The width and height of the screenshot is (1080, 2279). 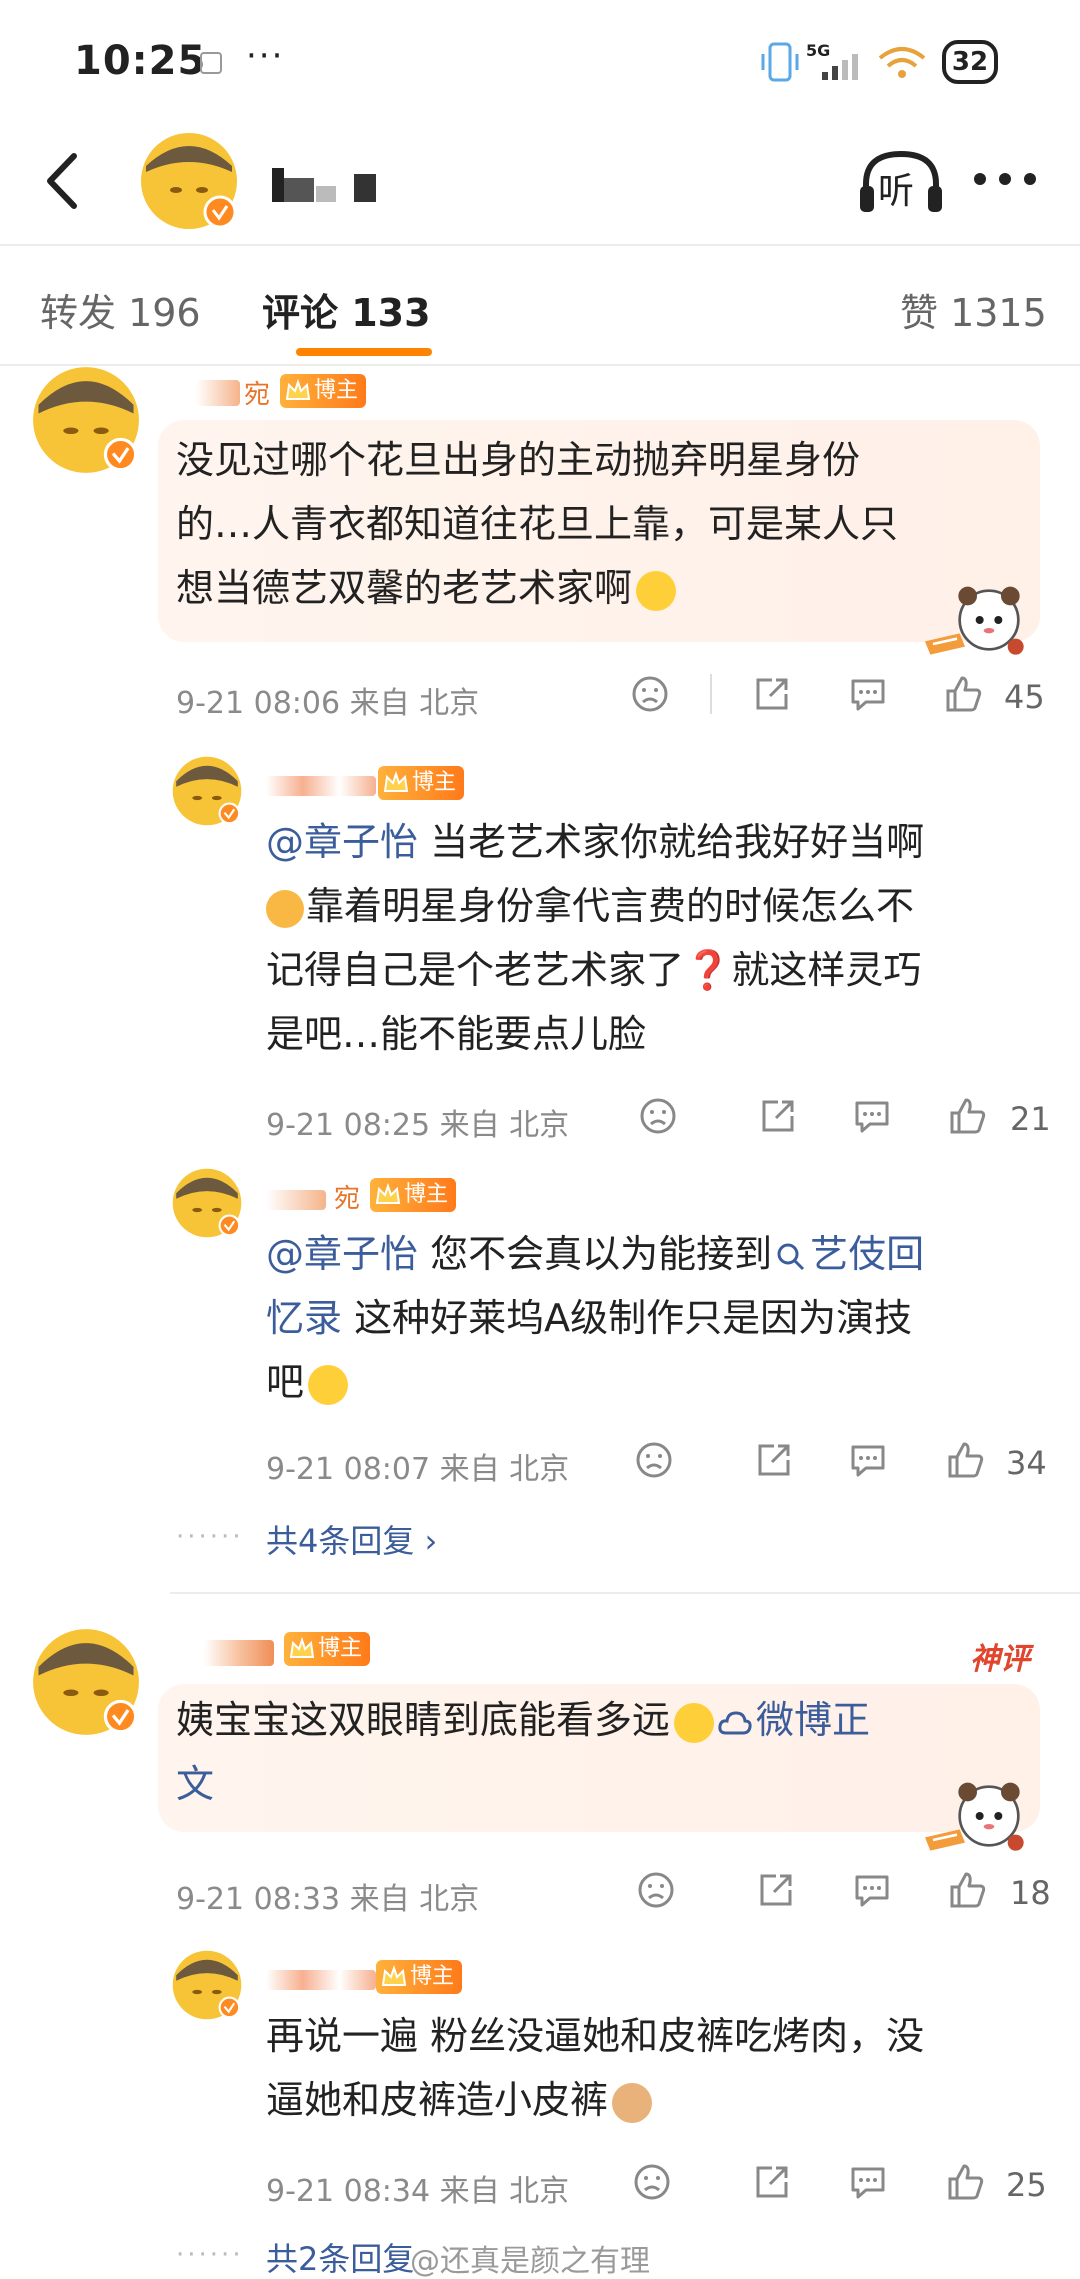 What do you see at coordinates (632, 2102) in the screenshot?
I see `blush-emoji-icon` at bounding box center [632, 2102].